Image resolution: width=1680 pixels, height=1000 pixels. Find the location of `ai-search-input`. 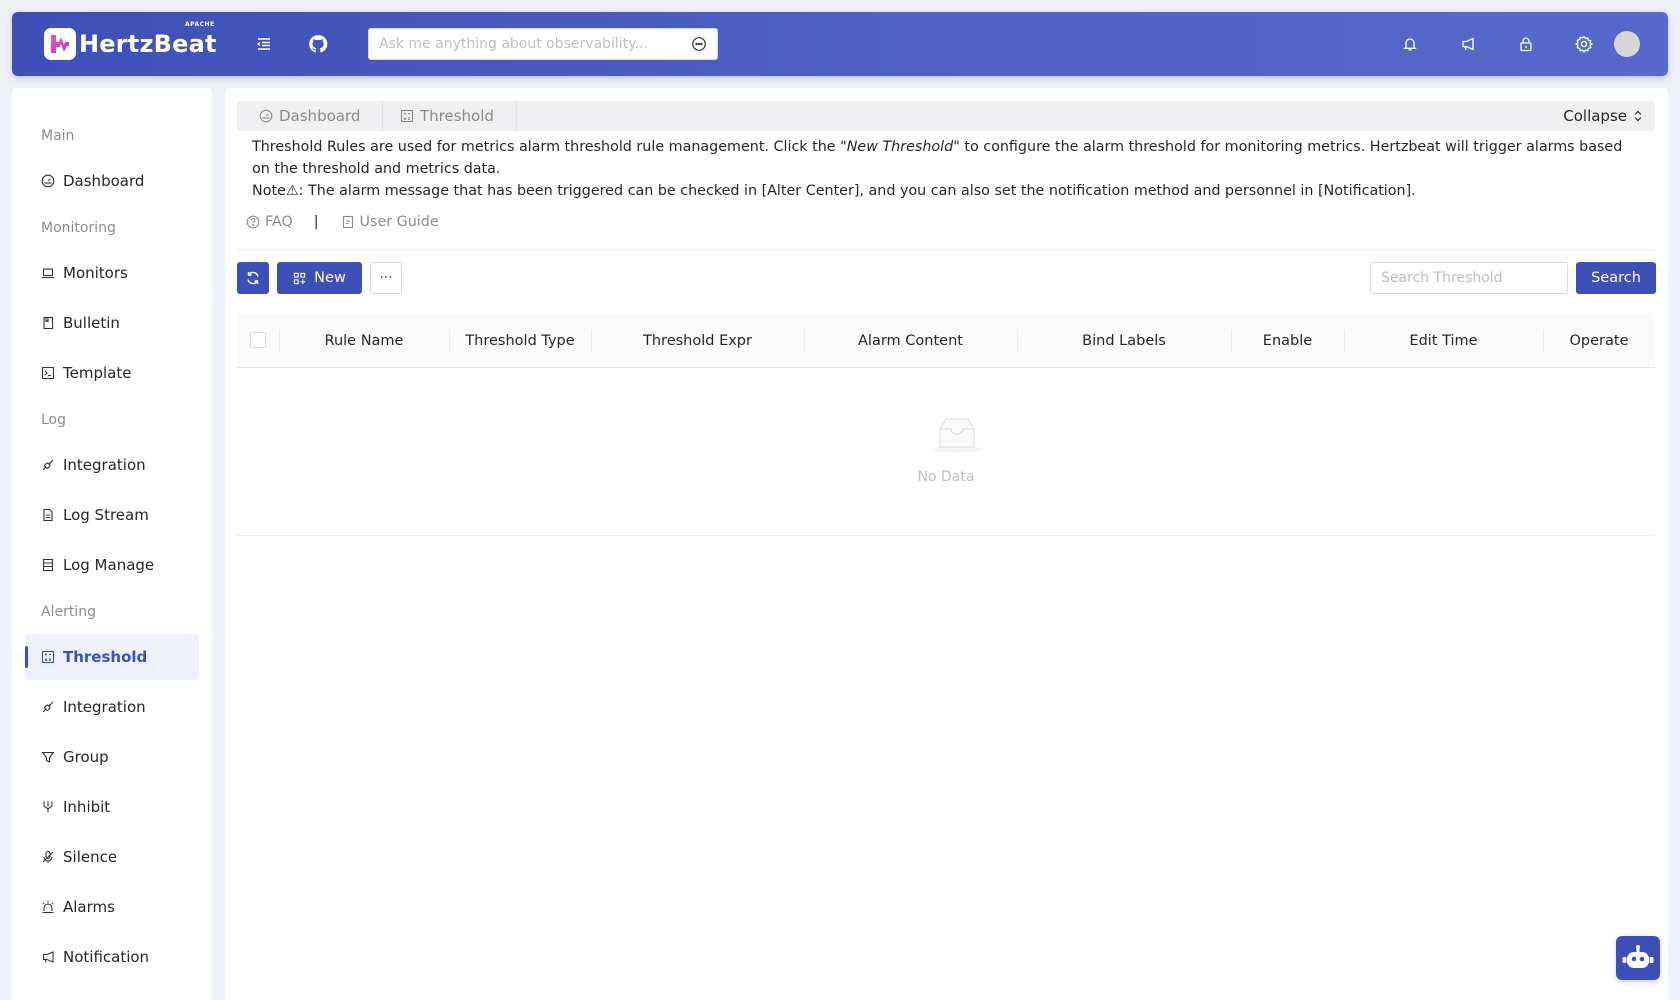

ai-search-input is located at coordinates (529, 44).